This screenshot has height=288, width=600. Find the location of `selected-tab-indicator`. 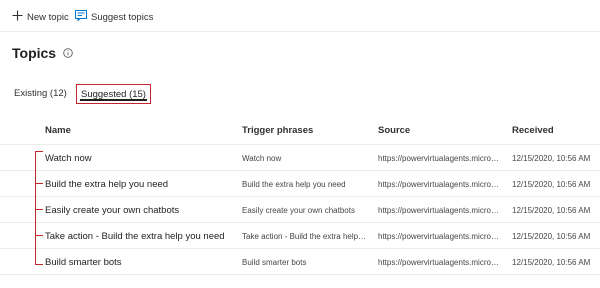

selected-tab-indicator is located at coordinates (113, 100).